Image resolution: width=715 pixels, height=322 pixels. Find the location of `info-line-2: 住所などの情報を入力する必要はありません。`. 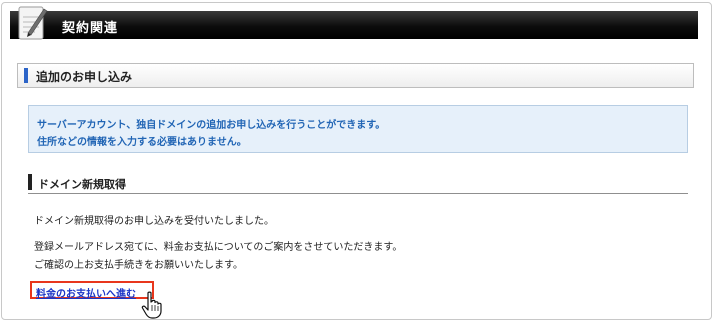

info-line-2: 住所などの情報を入力する必要はありません。 is located at coordinates (142, 142).